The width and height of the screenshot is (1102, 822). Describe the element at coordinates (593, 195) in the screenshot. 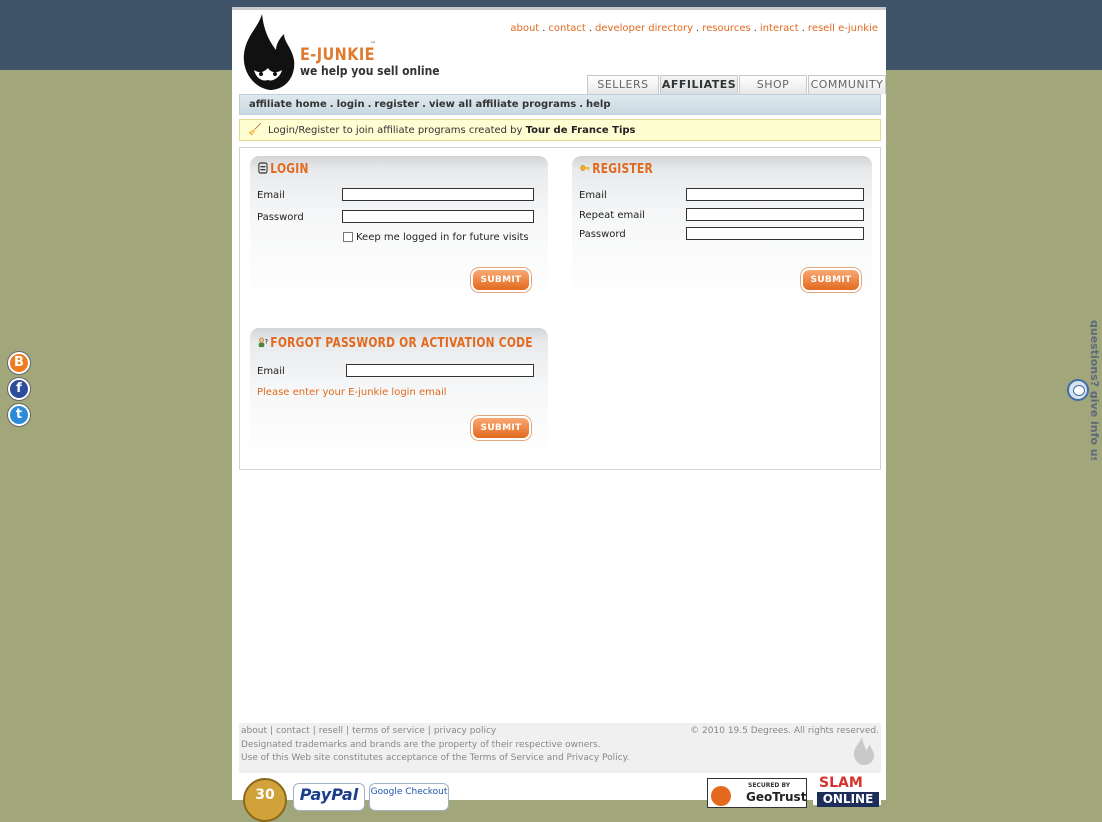

I see `register-email-label: Email` at that location.